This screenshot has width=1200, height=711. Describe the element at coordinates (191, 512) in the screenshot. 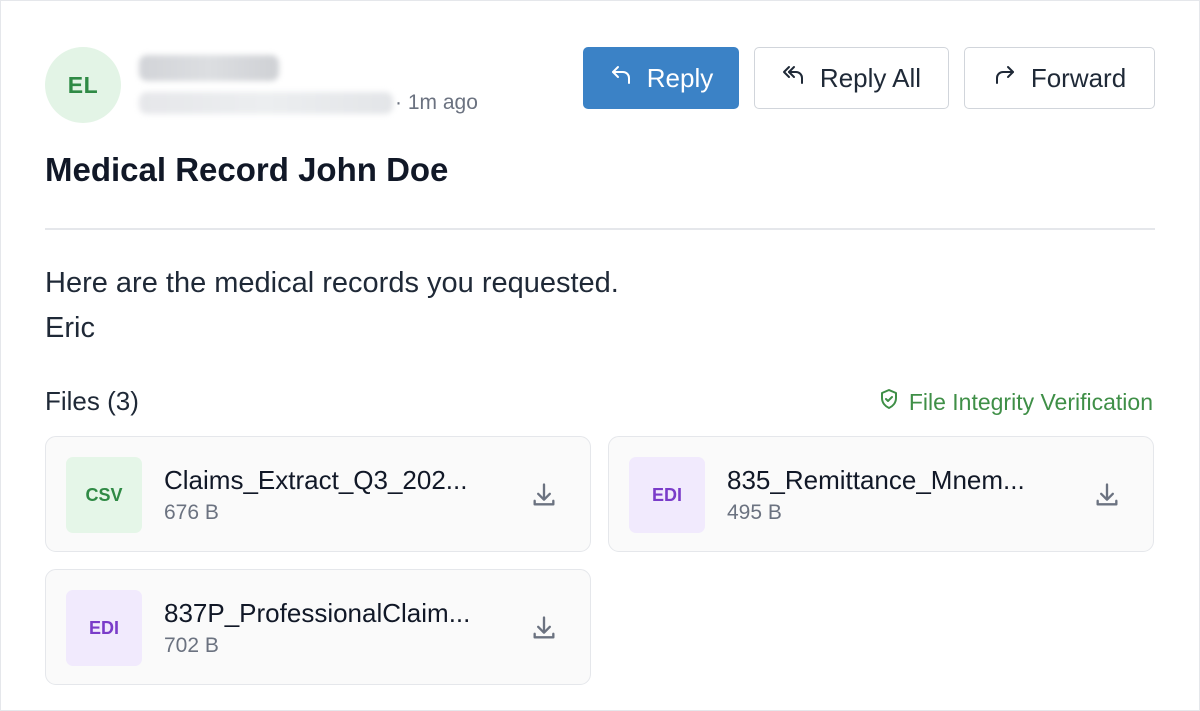

I see `file-size: 676 B` at that location.